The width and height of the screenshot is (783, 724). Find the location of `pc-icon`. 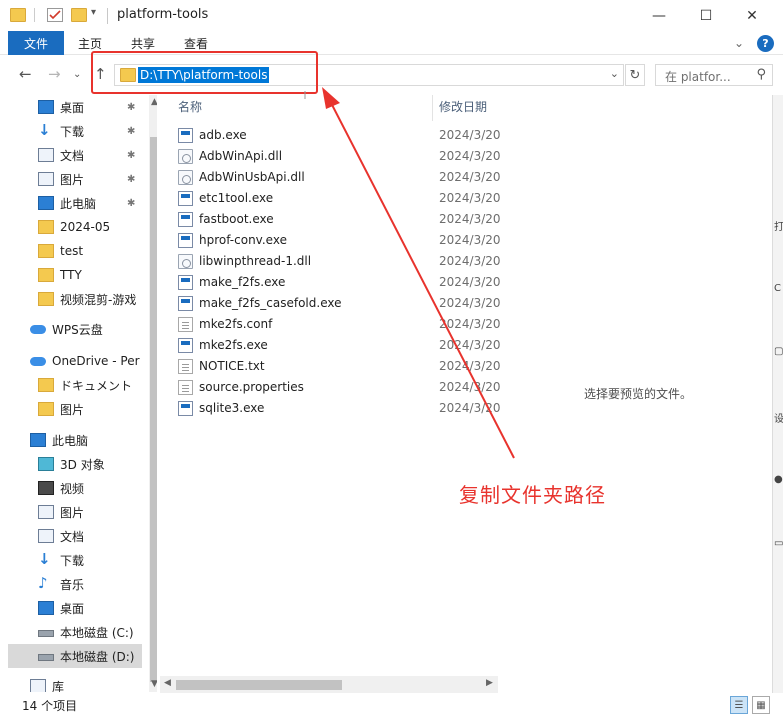

pc-icon is located at coordinates (46, 203).